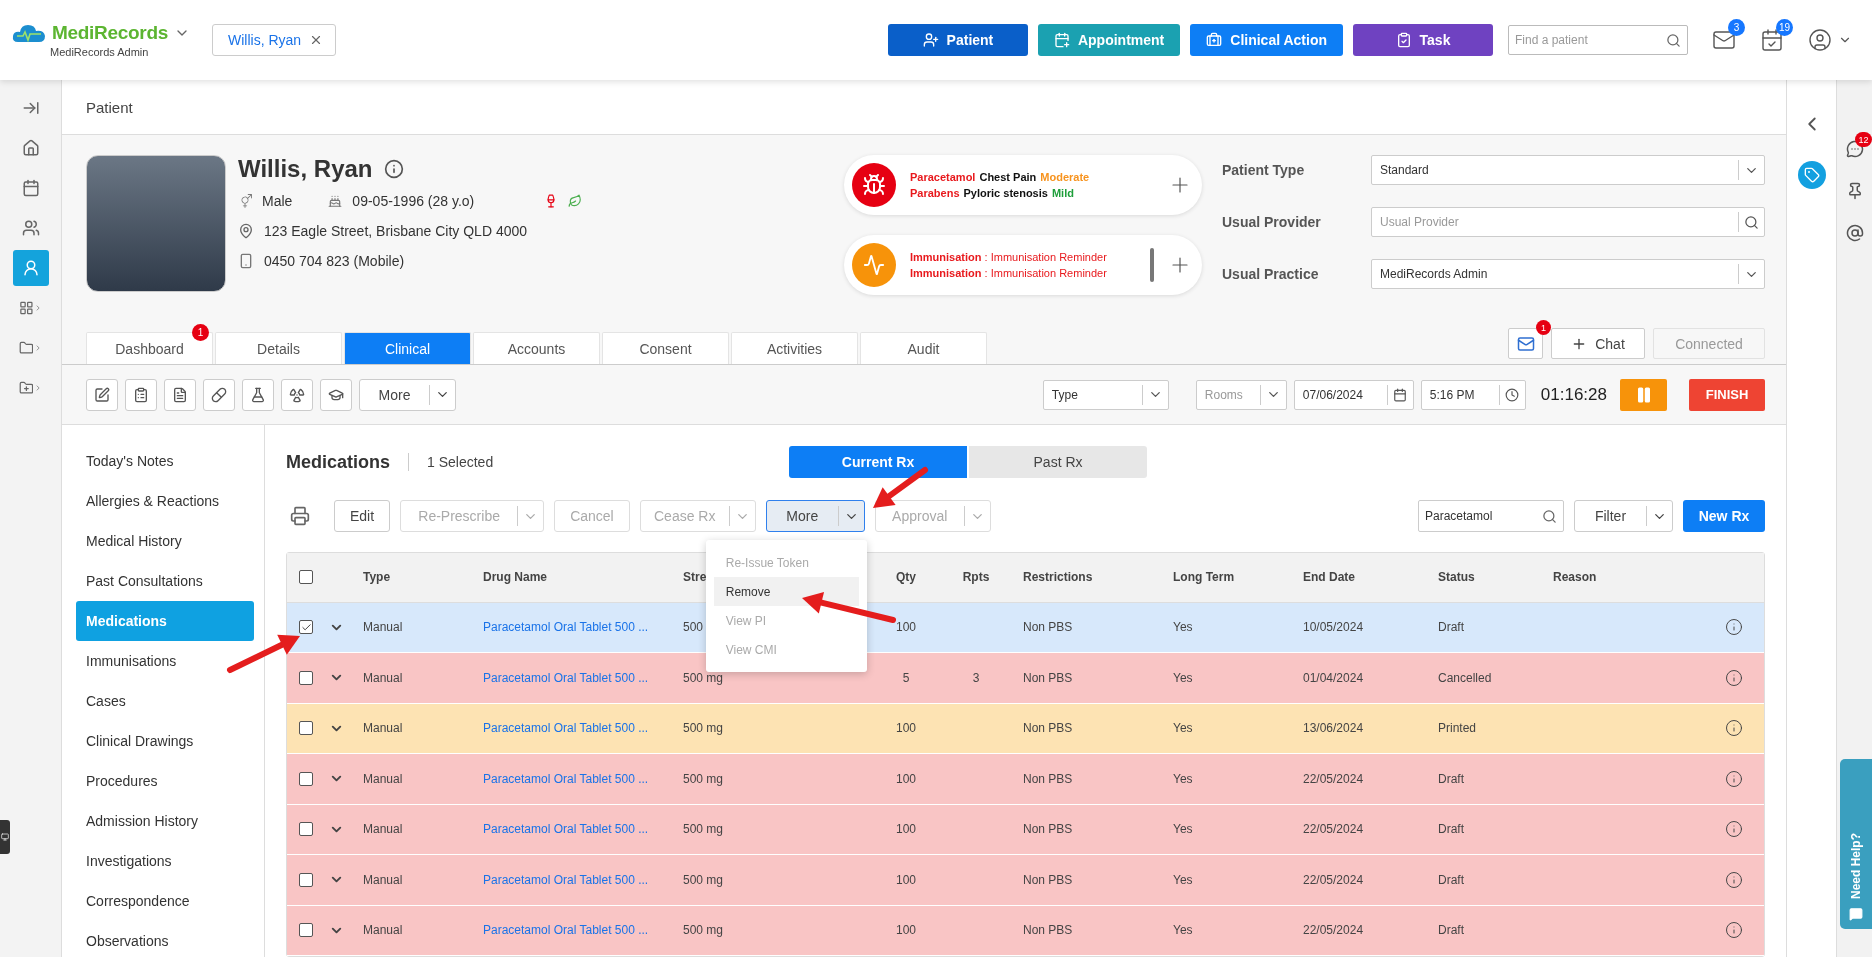 The image size is (1872, 957). What do you see at coordinates (1272, 222) in the screenshot?
I see `field-label: Usual Provider` at bounding box center [1272, 222].